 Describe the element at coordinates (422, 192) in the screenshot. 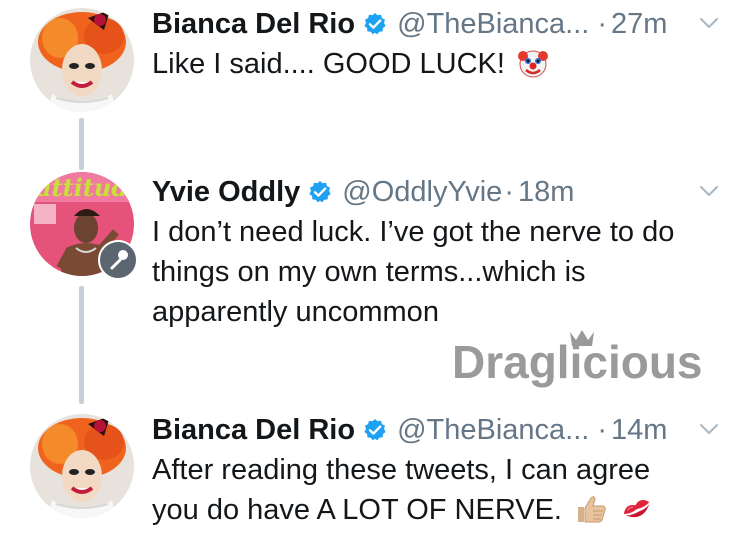

I see `author-handle: @OddlyYvie` at that location.